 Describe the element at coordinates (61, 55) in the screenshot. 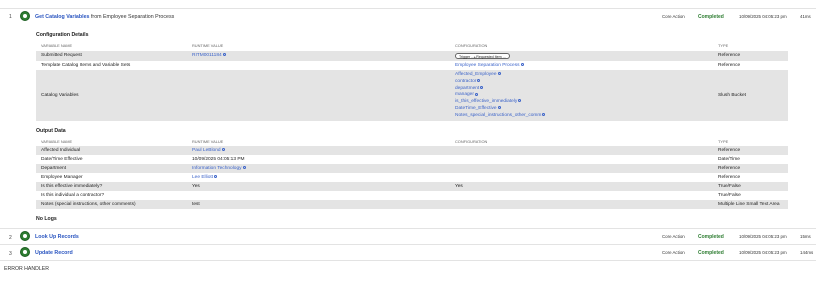

I see `variable-name: Submitted Request` at that location.